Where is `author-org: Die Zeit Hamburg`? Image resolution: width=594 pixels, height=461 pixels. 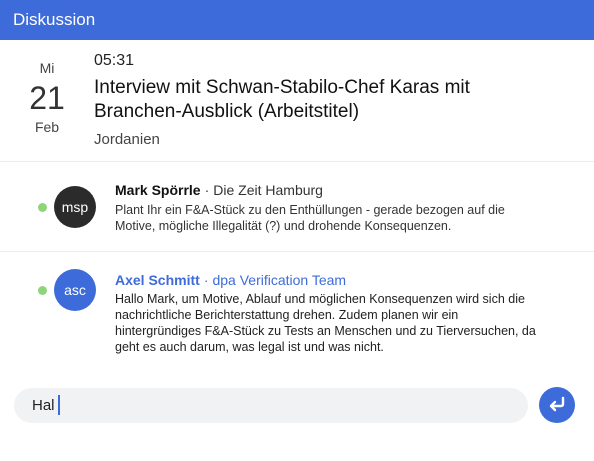
author-org: Die Zeit Hamburg is located at coordinates (268, 190).